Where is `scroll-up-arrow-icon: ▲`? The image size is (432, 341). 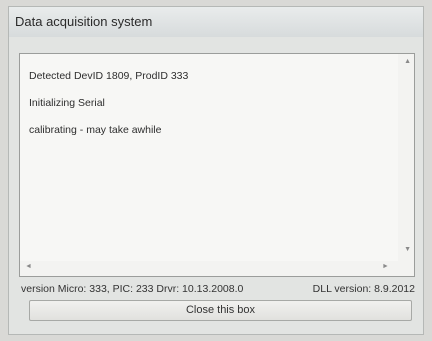
scroll-up-arrow-icon: ▲ is located at coordinates (407, 61).